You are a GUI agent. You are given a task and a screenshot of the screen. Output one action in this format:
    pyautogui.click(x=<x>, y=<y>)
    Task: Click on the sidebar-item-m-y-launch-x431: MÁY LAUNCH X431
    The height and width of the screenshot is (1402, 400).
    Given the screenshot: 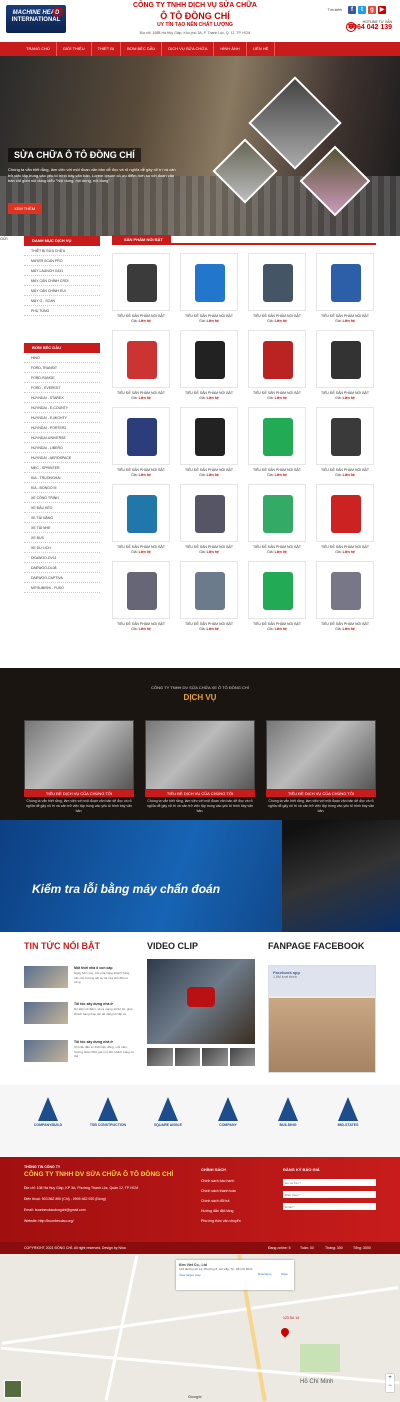 What is the action you would take?
    pyautogui.click(x=62, y=271)
    